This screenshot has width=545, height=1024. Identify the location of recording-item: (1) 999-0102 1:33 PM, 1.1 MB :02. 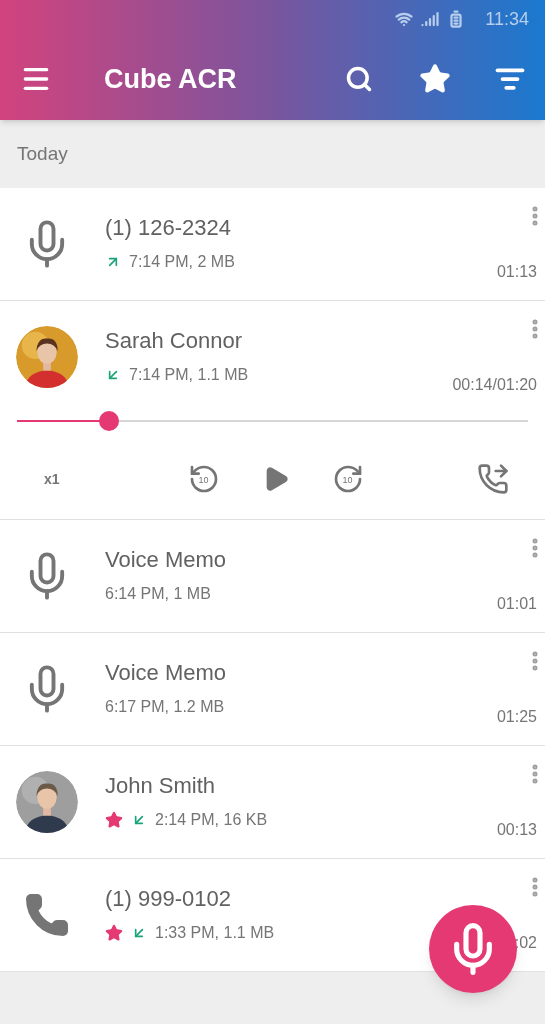
(272, 915).